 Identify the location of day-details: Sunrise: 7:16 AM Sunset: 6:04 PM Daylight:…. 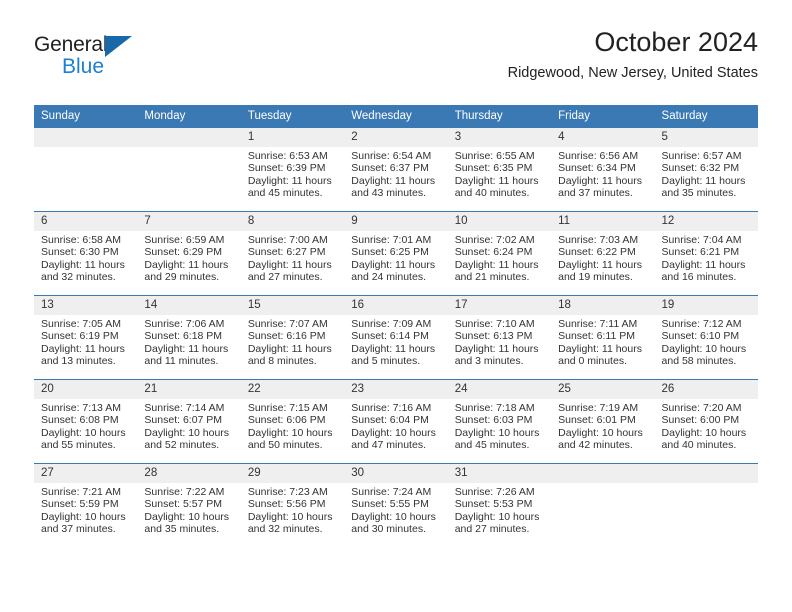
(395, 425).